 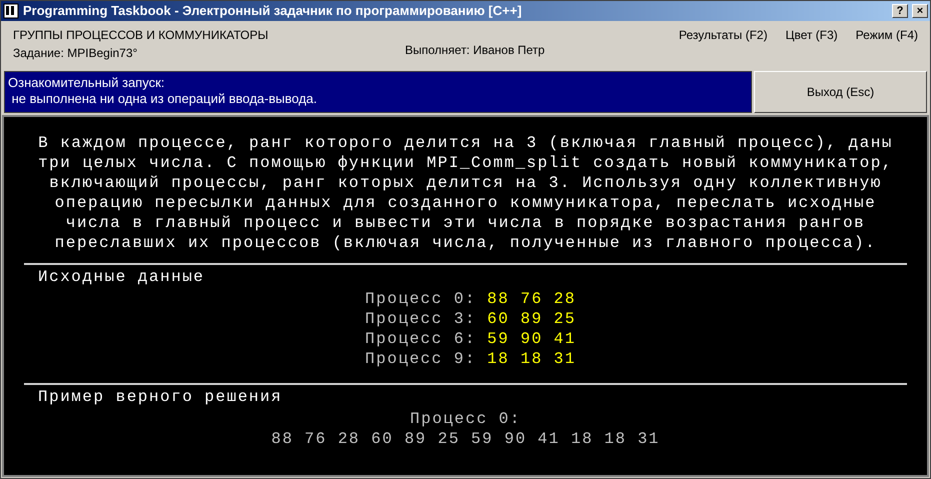 What do you see at coordinates (87, 83) in the screenshot?
I see `status-text: Ознакомительный запуск:` at bounding box center [87, 83].